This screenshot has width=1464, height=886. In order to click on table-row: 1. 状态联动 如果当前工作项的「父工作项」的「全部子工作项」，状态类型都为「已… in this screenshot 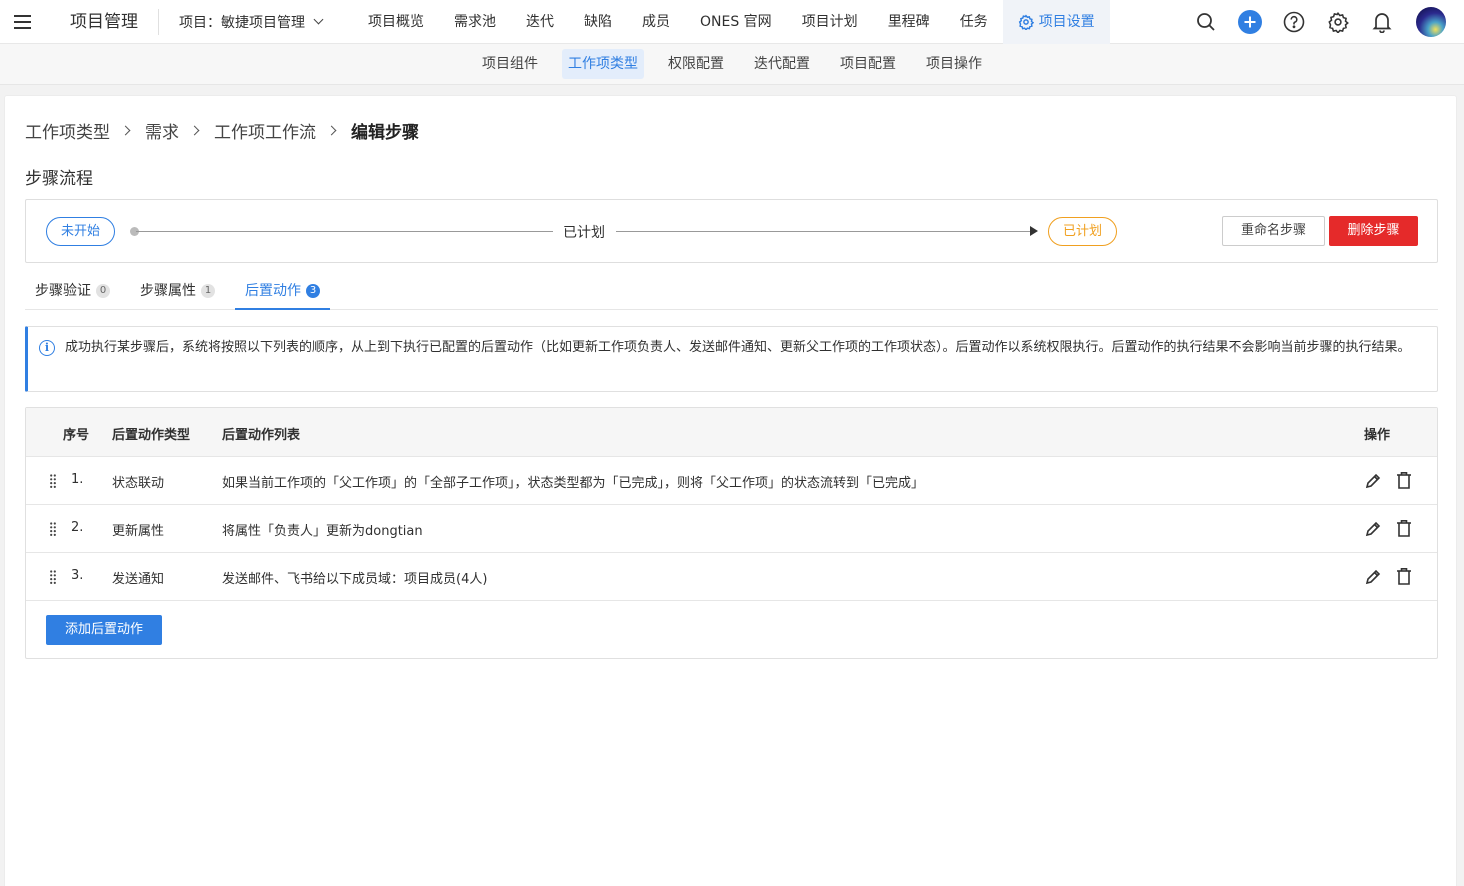, I will do `click(731, 481)`.